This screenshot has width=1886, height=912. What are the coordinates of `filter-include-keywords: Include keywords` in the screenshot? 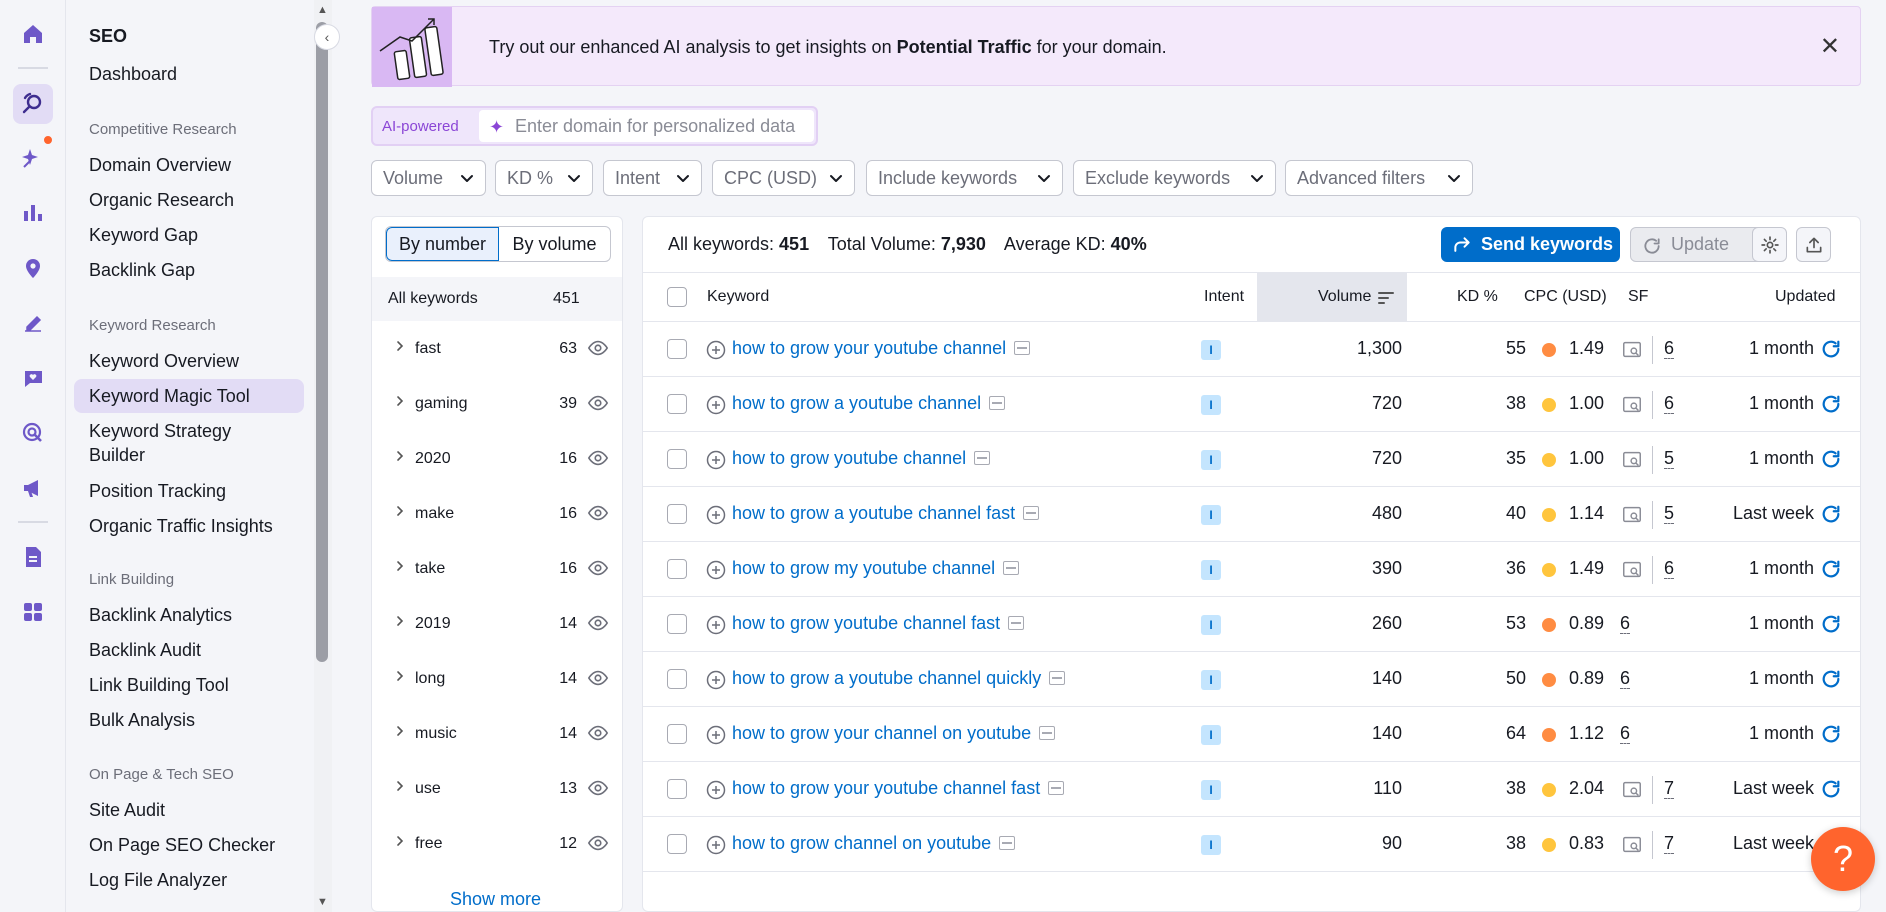 It's located at (964, 178).